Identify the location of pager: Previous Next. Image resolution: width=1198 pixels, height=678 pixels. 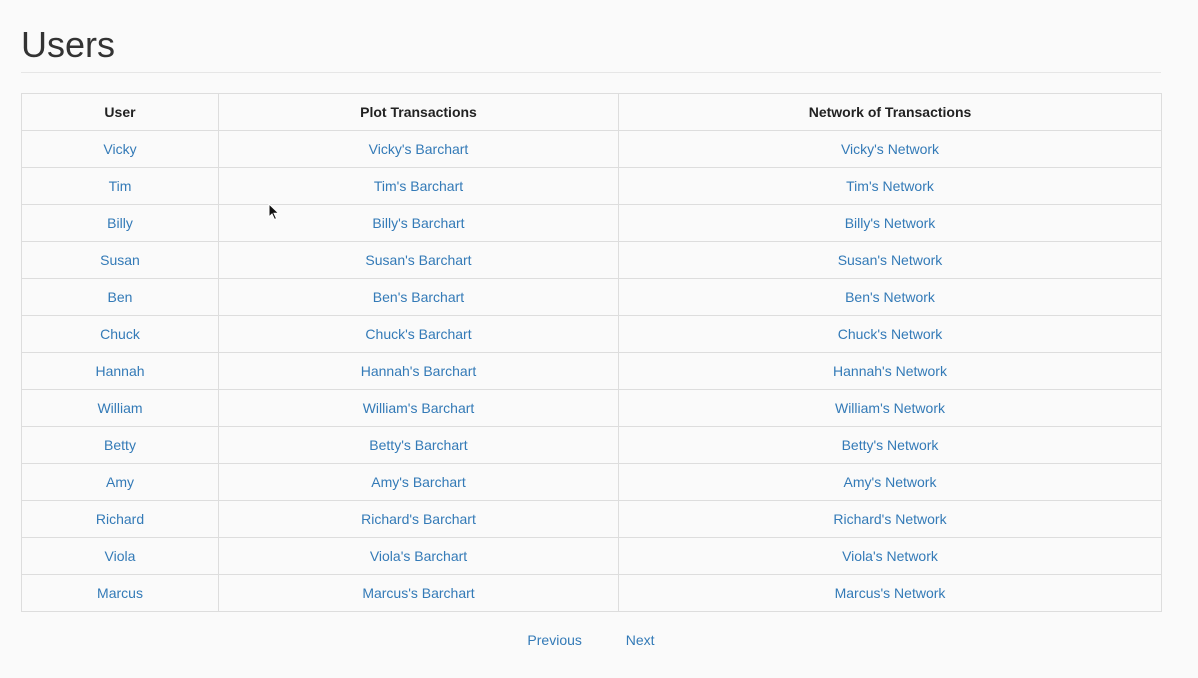
(591, 640).